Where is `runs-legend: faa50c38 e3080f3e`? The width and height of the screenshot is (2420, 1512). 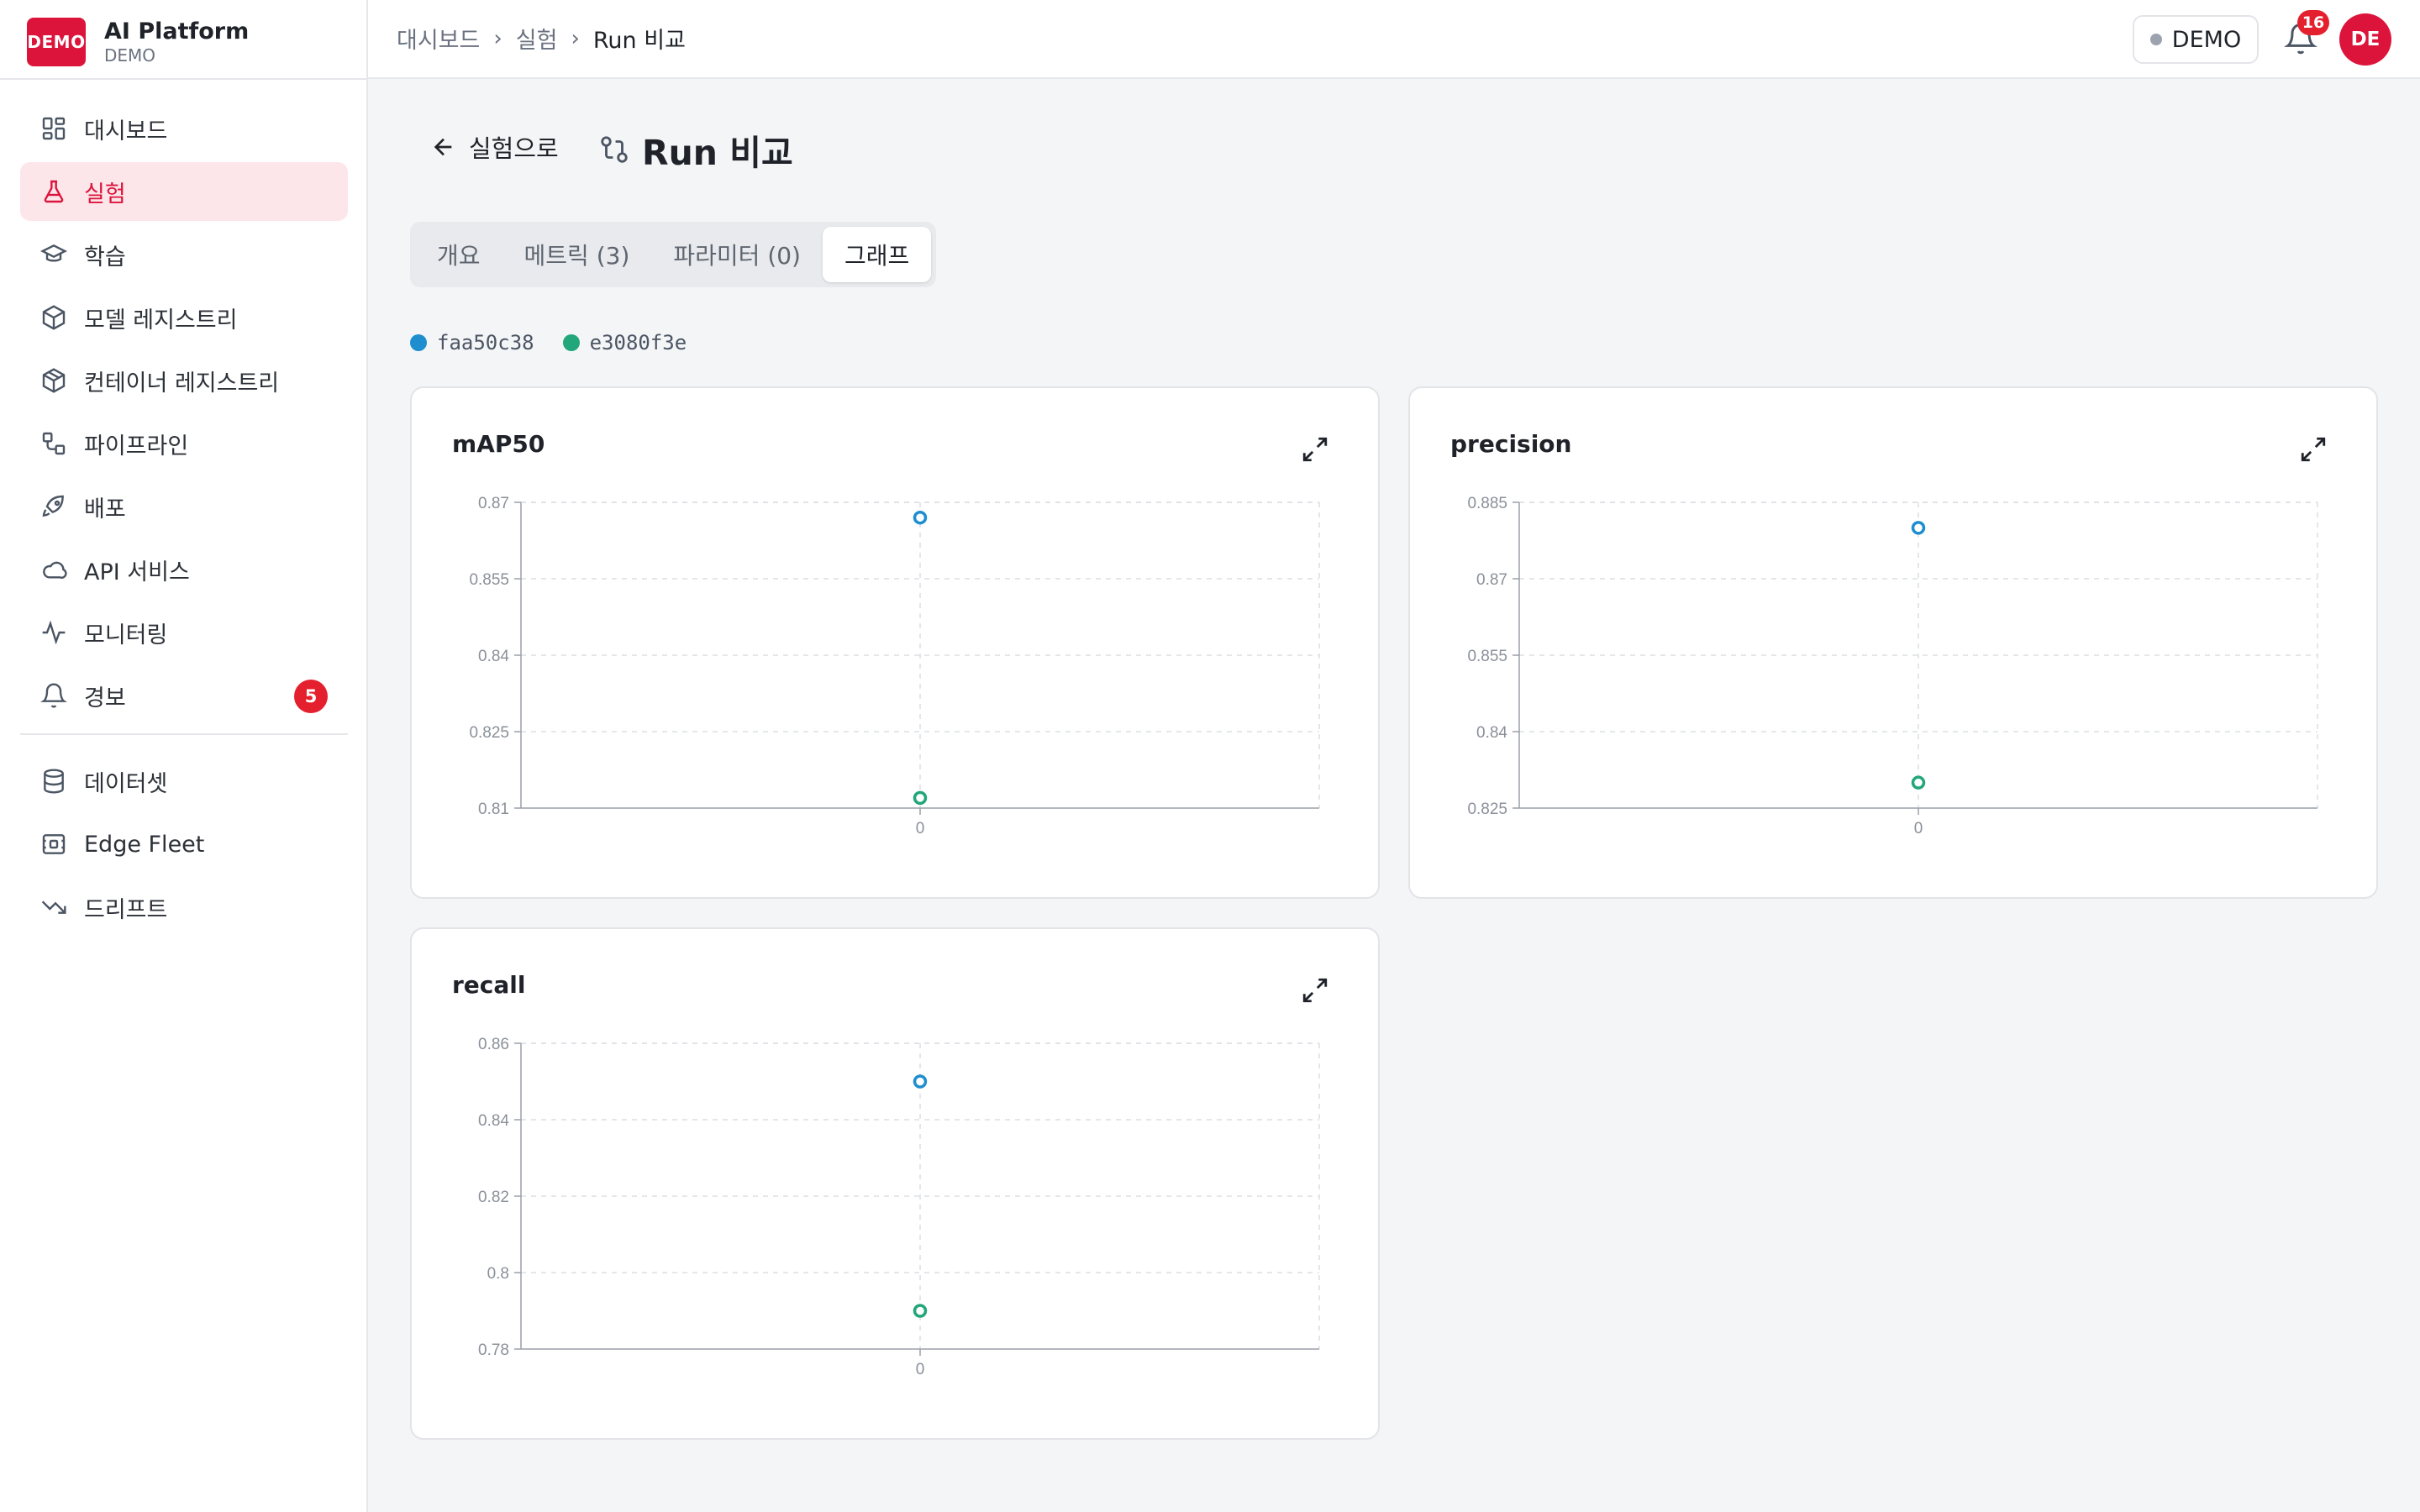
runs-legend: faa50c38 e3080f3e is located at coordinates (562, 342).